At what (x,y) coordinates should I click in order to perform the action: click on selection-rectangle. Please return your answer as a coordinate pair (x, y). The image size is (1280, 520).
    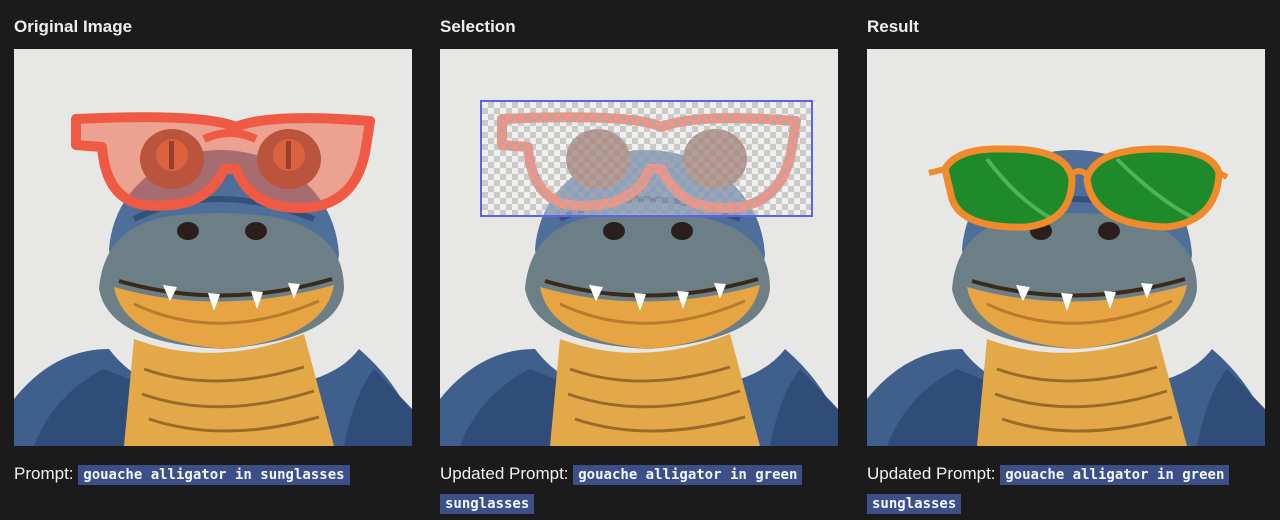
    Looking at the image, I should click on (646, 158).